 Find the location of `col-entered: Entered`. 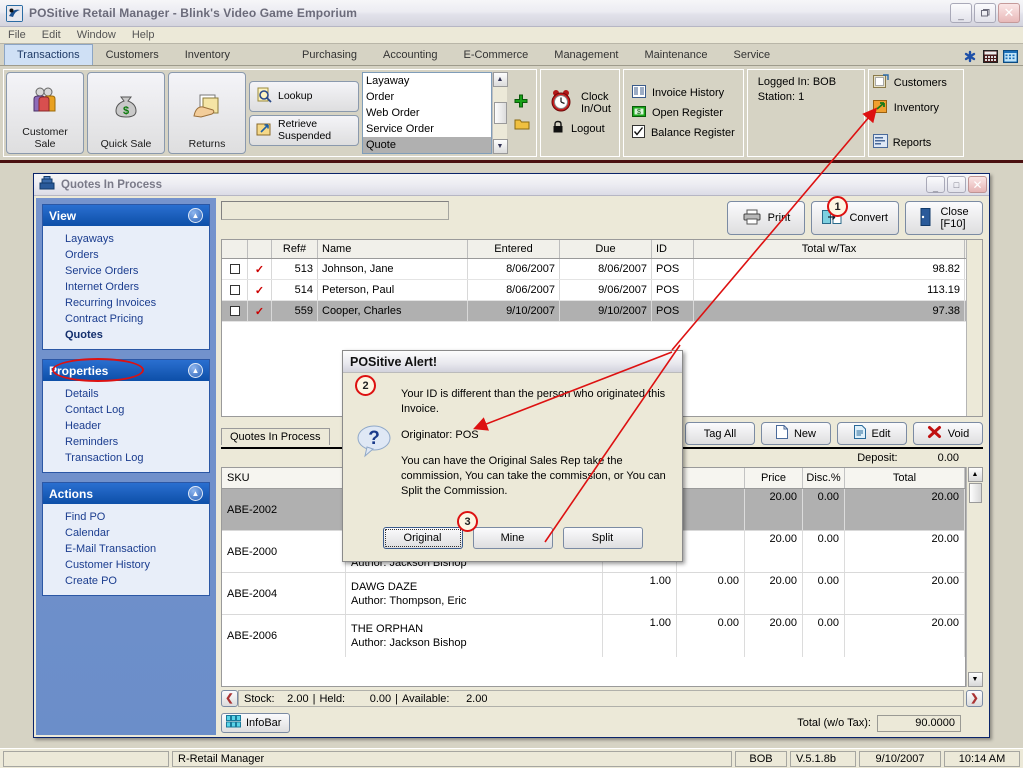

col-entered: Entered is located at coordinates (514, 249).